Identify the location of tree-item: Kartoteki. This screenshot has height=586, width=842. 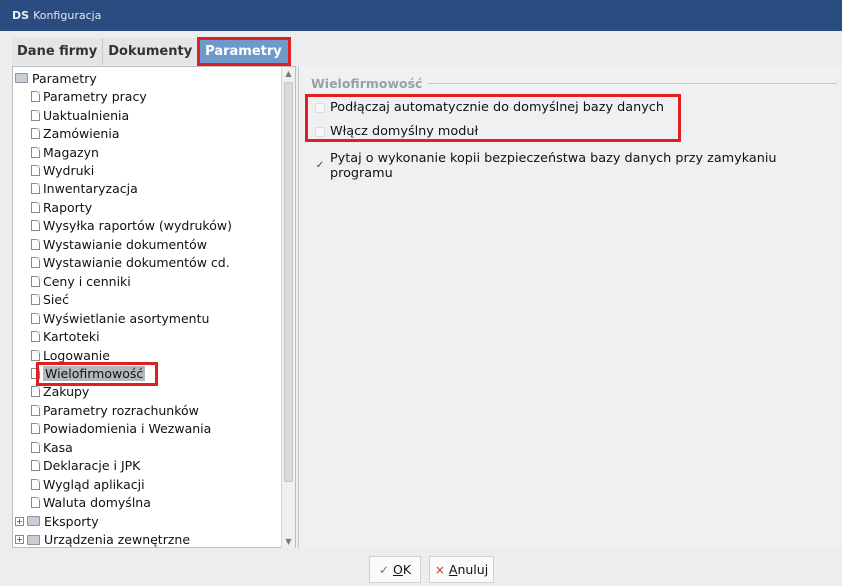
(65, 336).